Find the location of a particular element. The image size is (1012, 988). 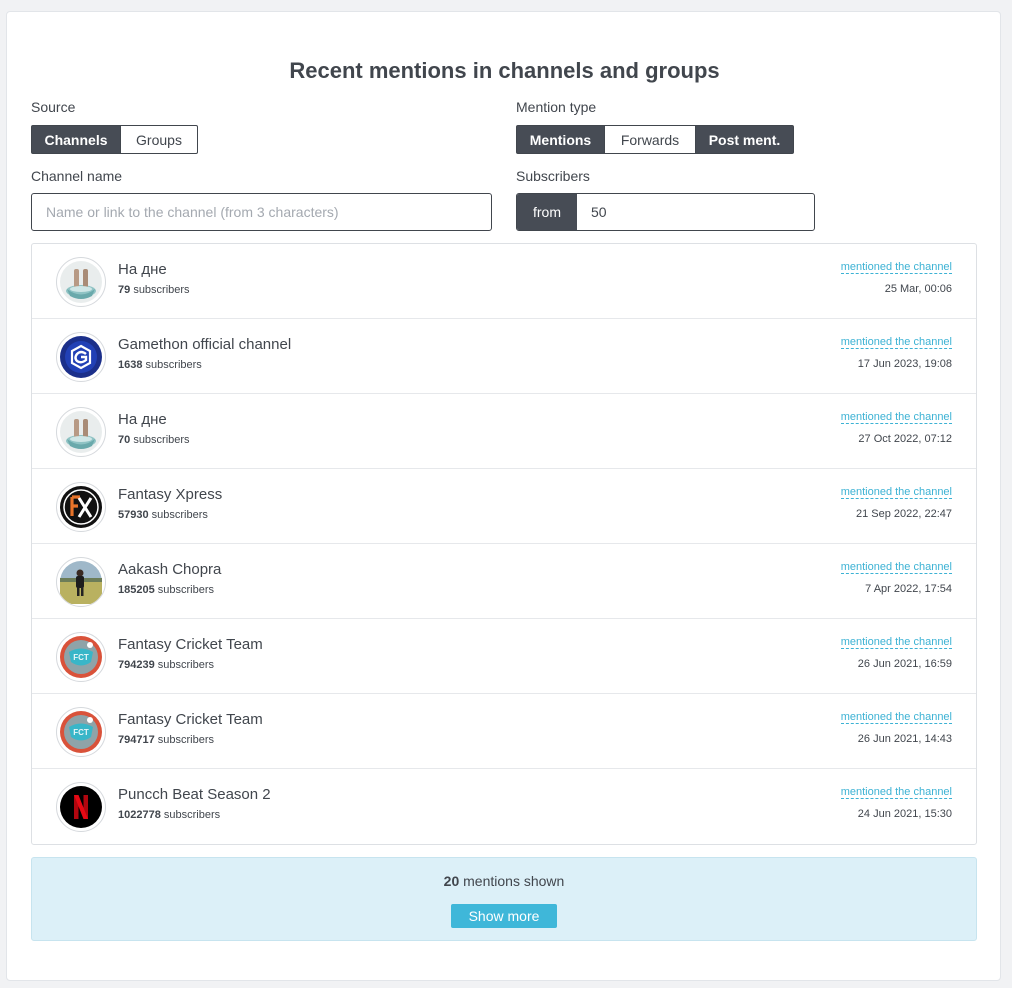

channel-name-label: Channel name is located at coordinates (77, 176).